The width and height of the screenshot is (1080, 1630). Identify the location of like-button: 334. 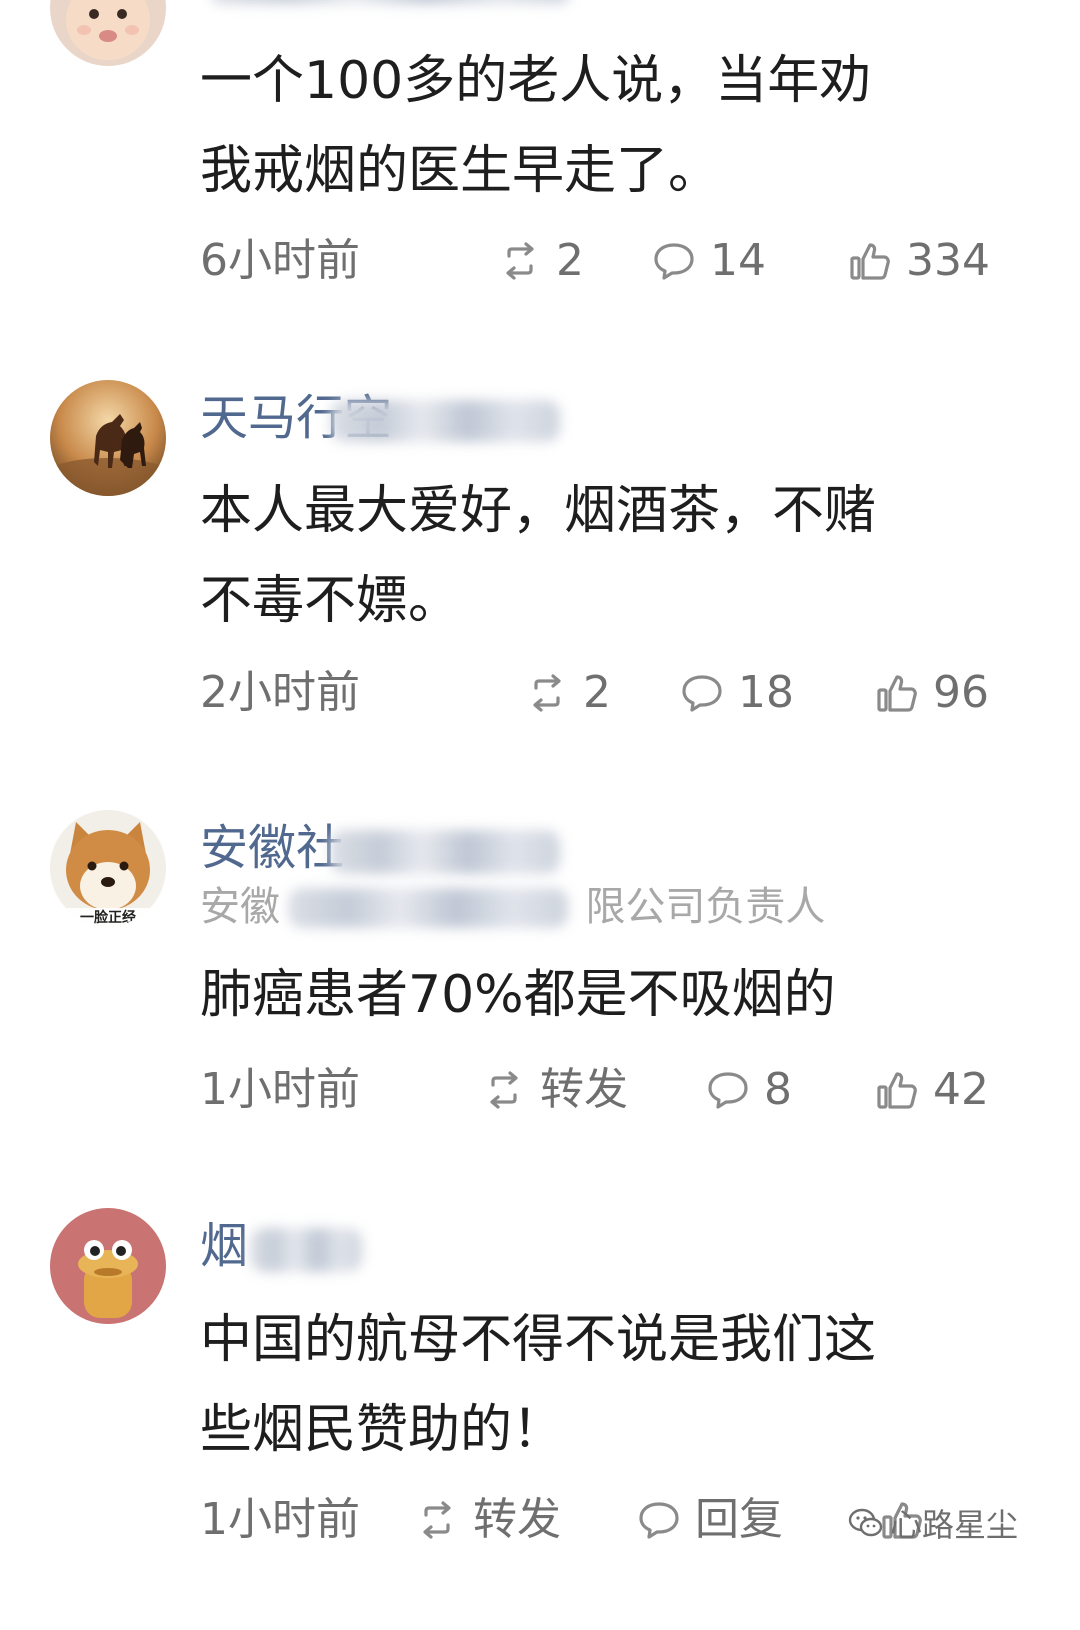
(919, 261).